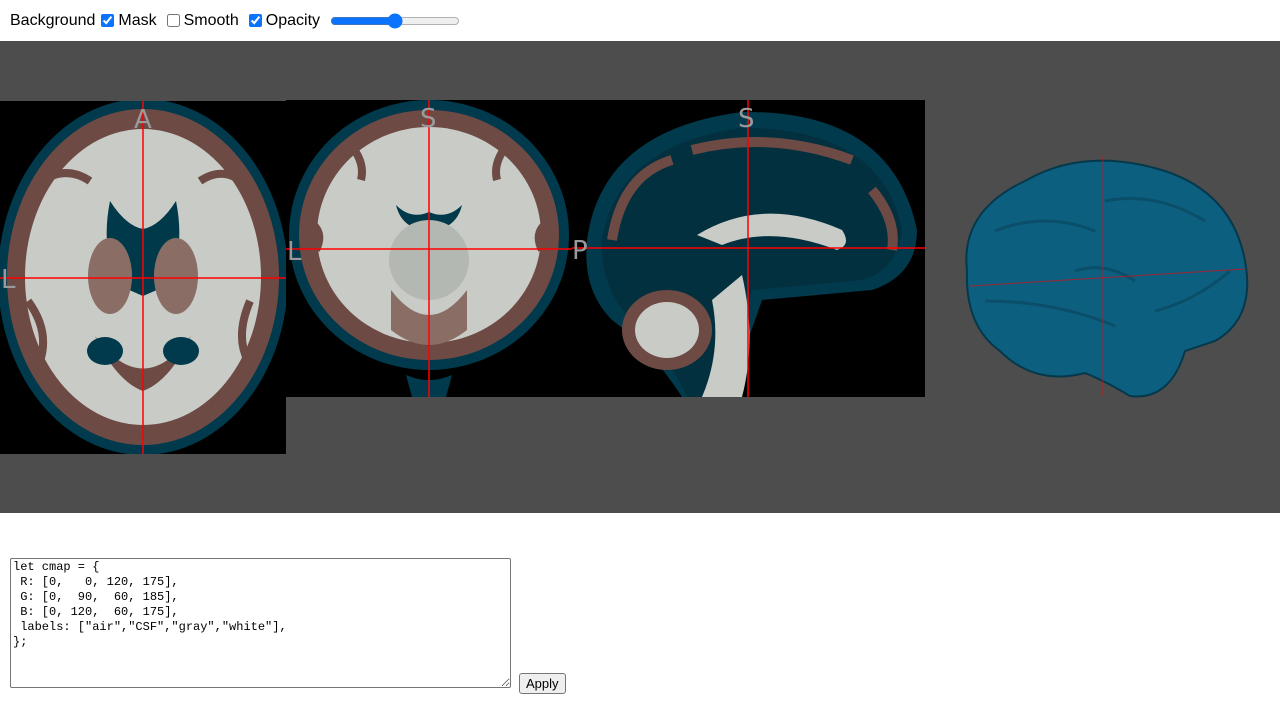 The height and width of the screenshot is (720, 1280). What do you see at coordinates (255, 20) in the screenshot?
I see `opacity-checkbox` at bounding box center [255, 20].